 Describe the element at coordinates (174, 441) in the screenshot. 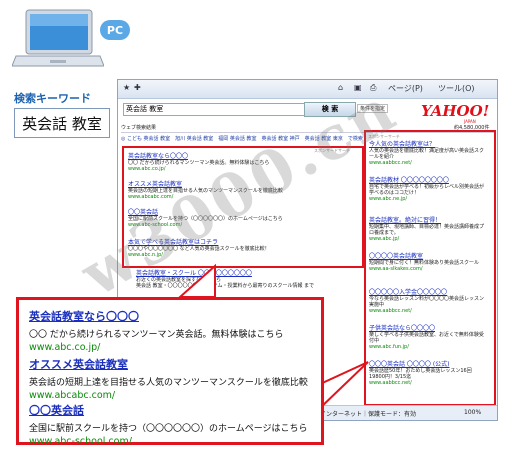

I see `callout-ad-url: www.abc-school.com/` at that location.